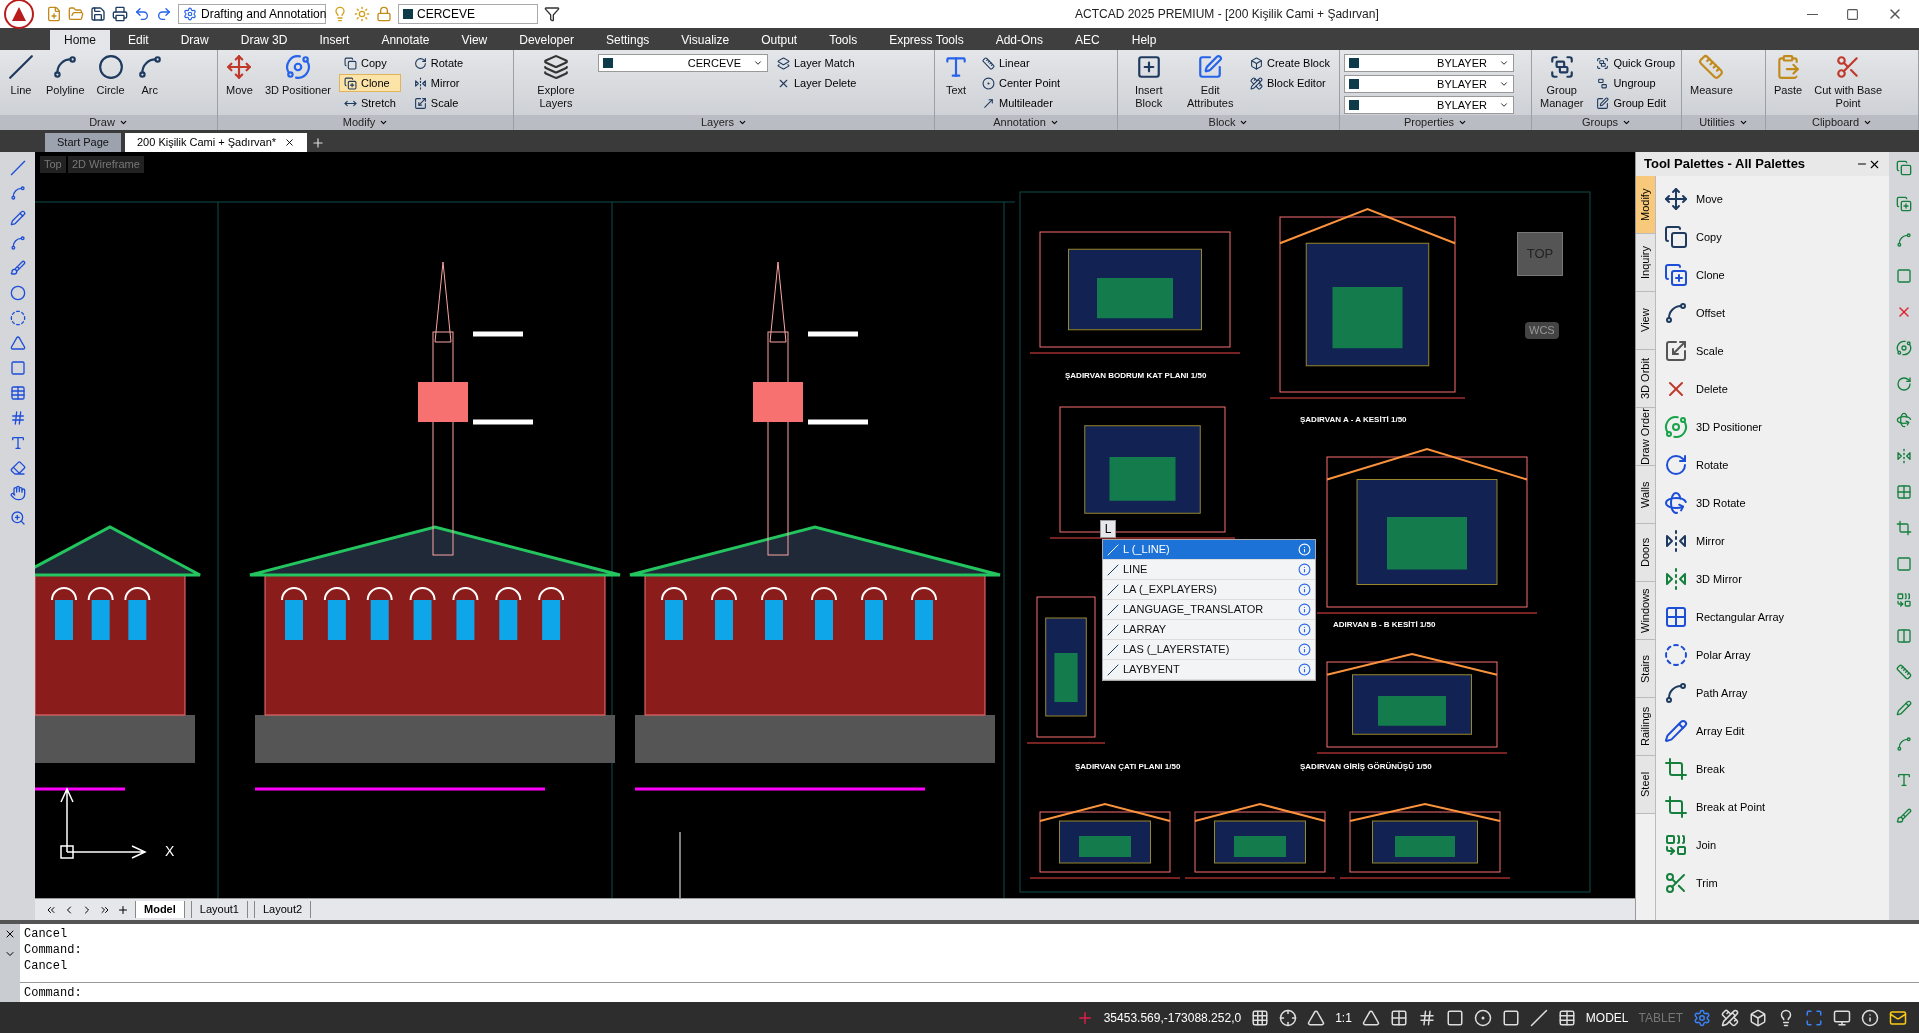 This screenshot has width=1919, height=1033. What do you see at coordinates (1209, 610) in the screenshot?
I see `autocomplete-item: LANGUAGE_TRANSLATOR` at bounding box center [1209, 610].